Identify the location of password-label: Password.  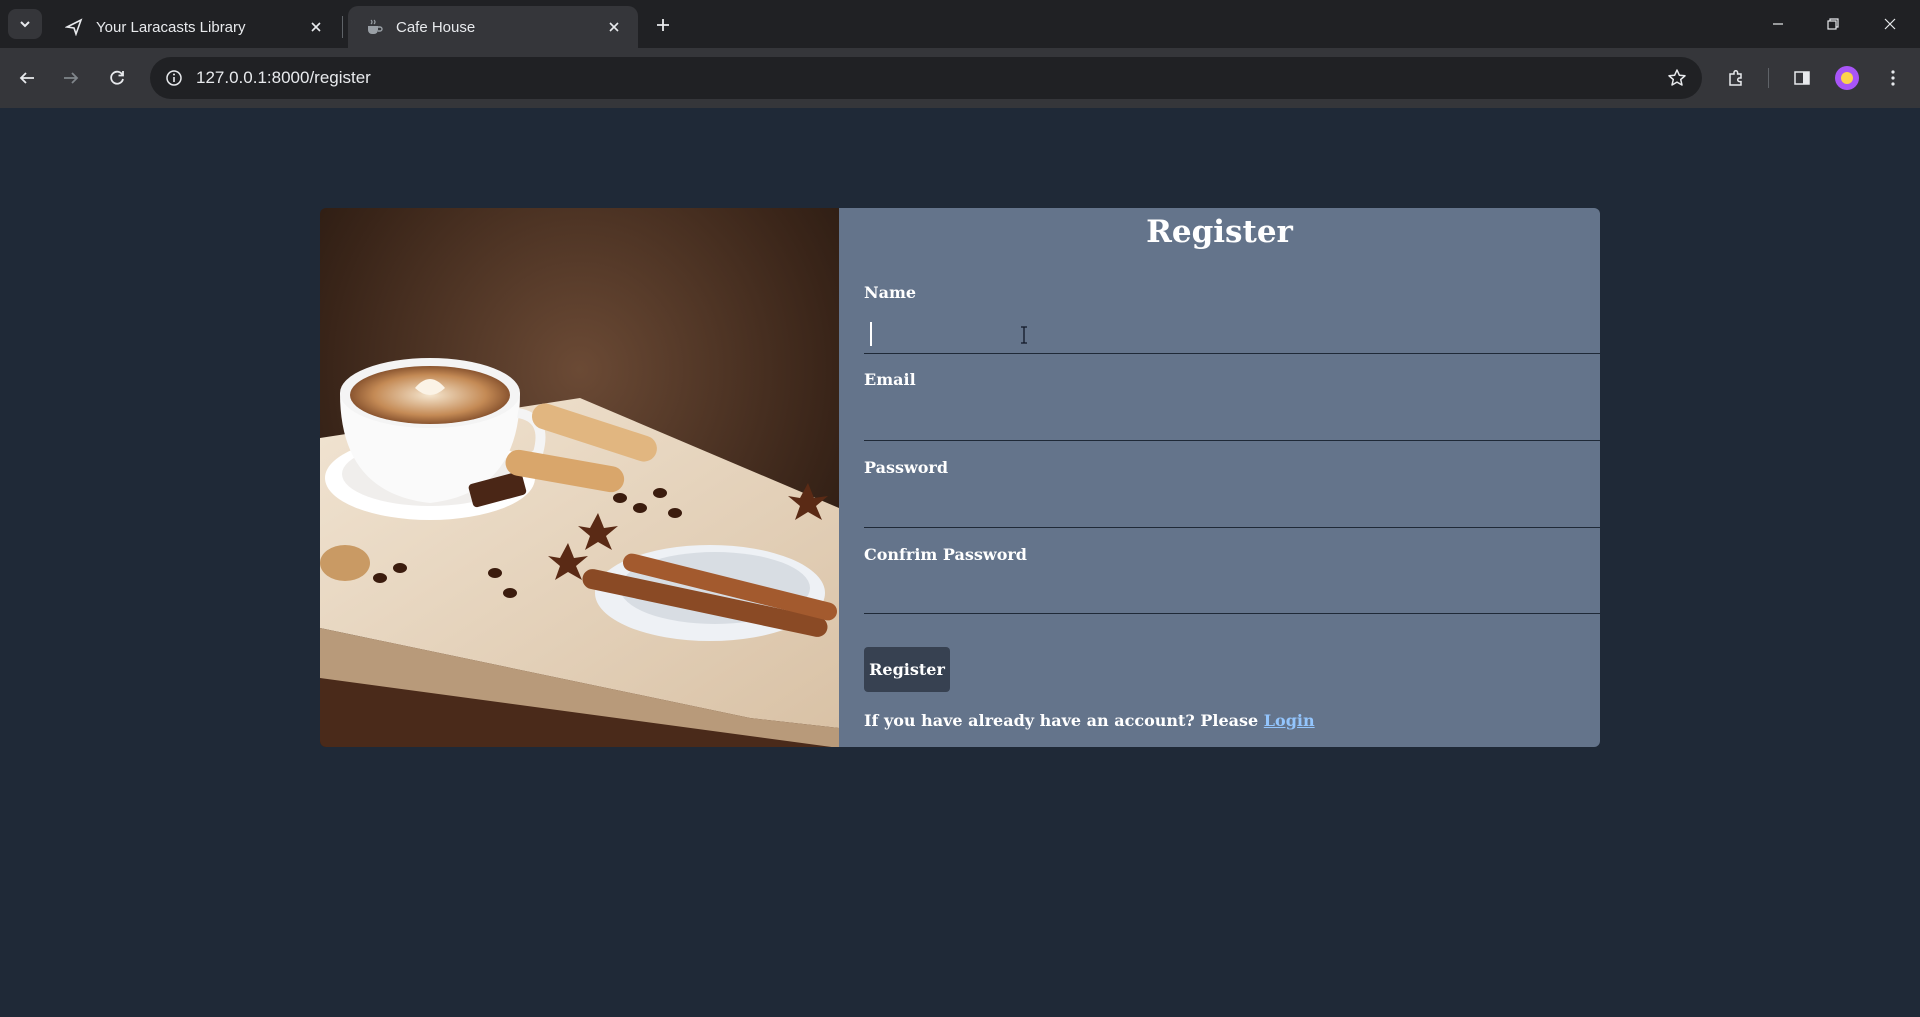
(906, 467).